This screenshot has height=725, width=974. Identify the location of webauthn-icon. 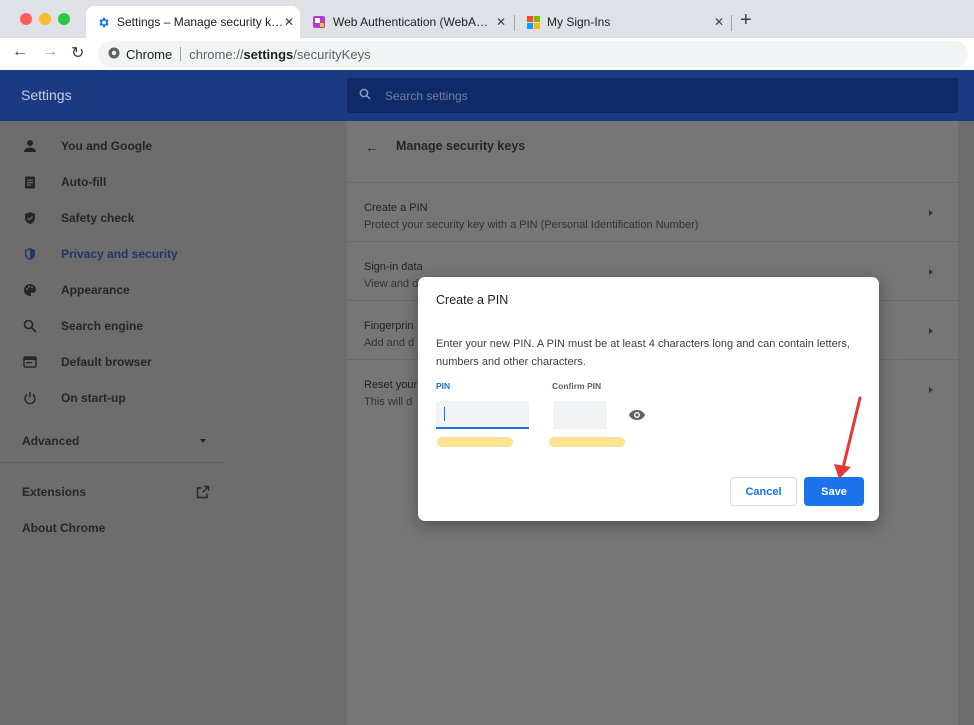
(319, 22).